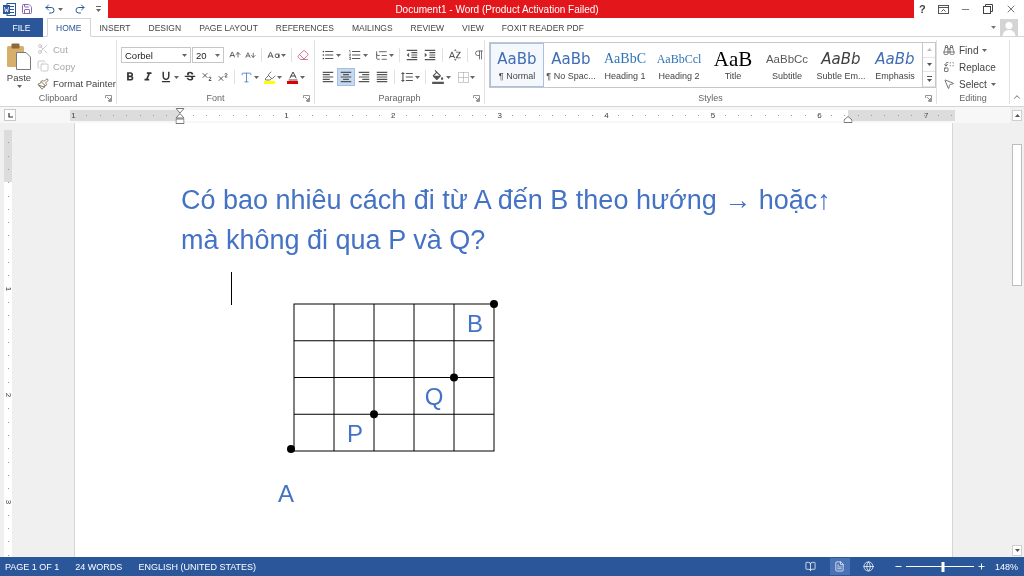  What do you see at coordinates (180, 115) in the screenshot?
I see `indent-marker-icon` at bounding box center [180, 115].